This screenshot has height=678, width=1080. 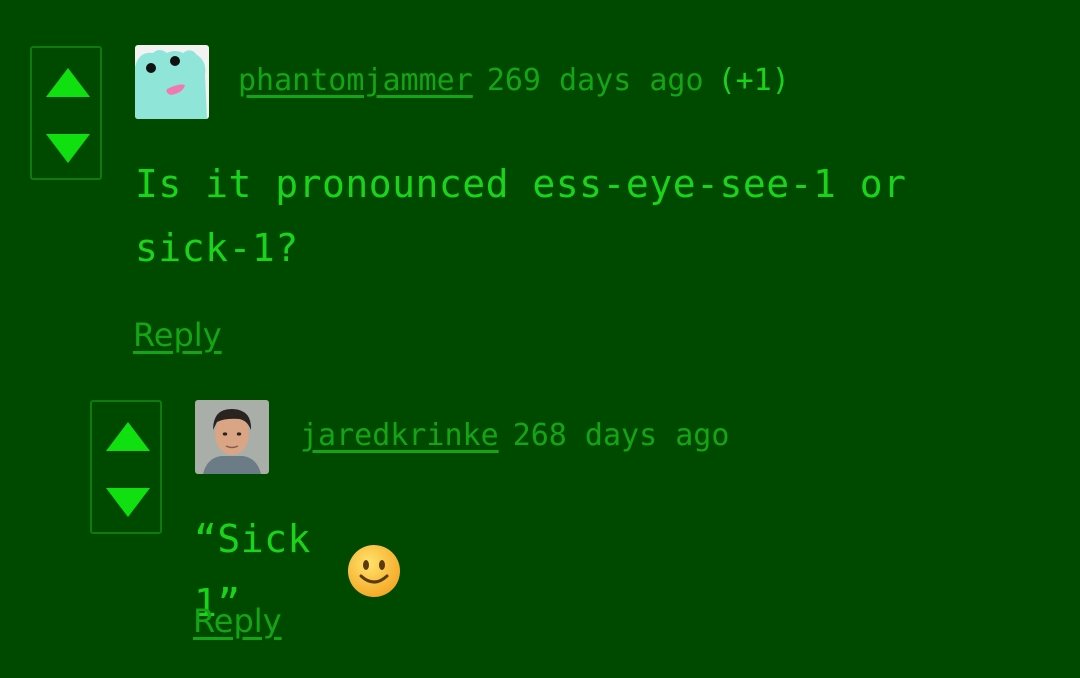 What do you see at coordinates (621, 435) in the screenshot?
I see `comment-age: 268 days ago` at bounding box center [621, 435].